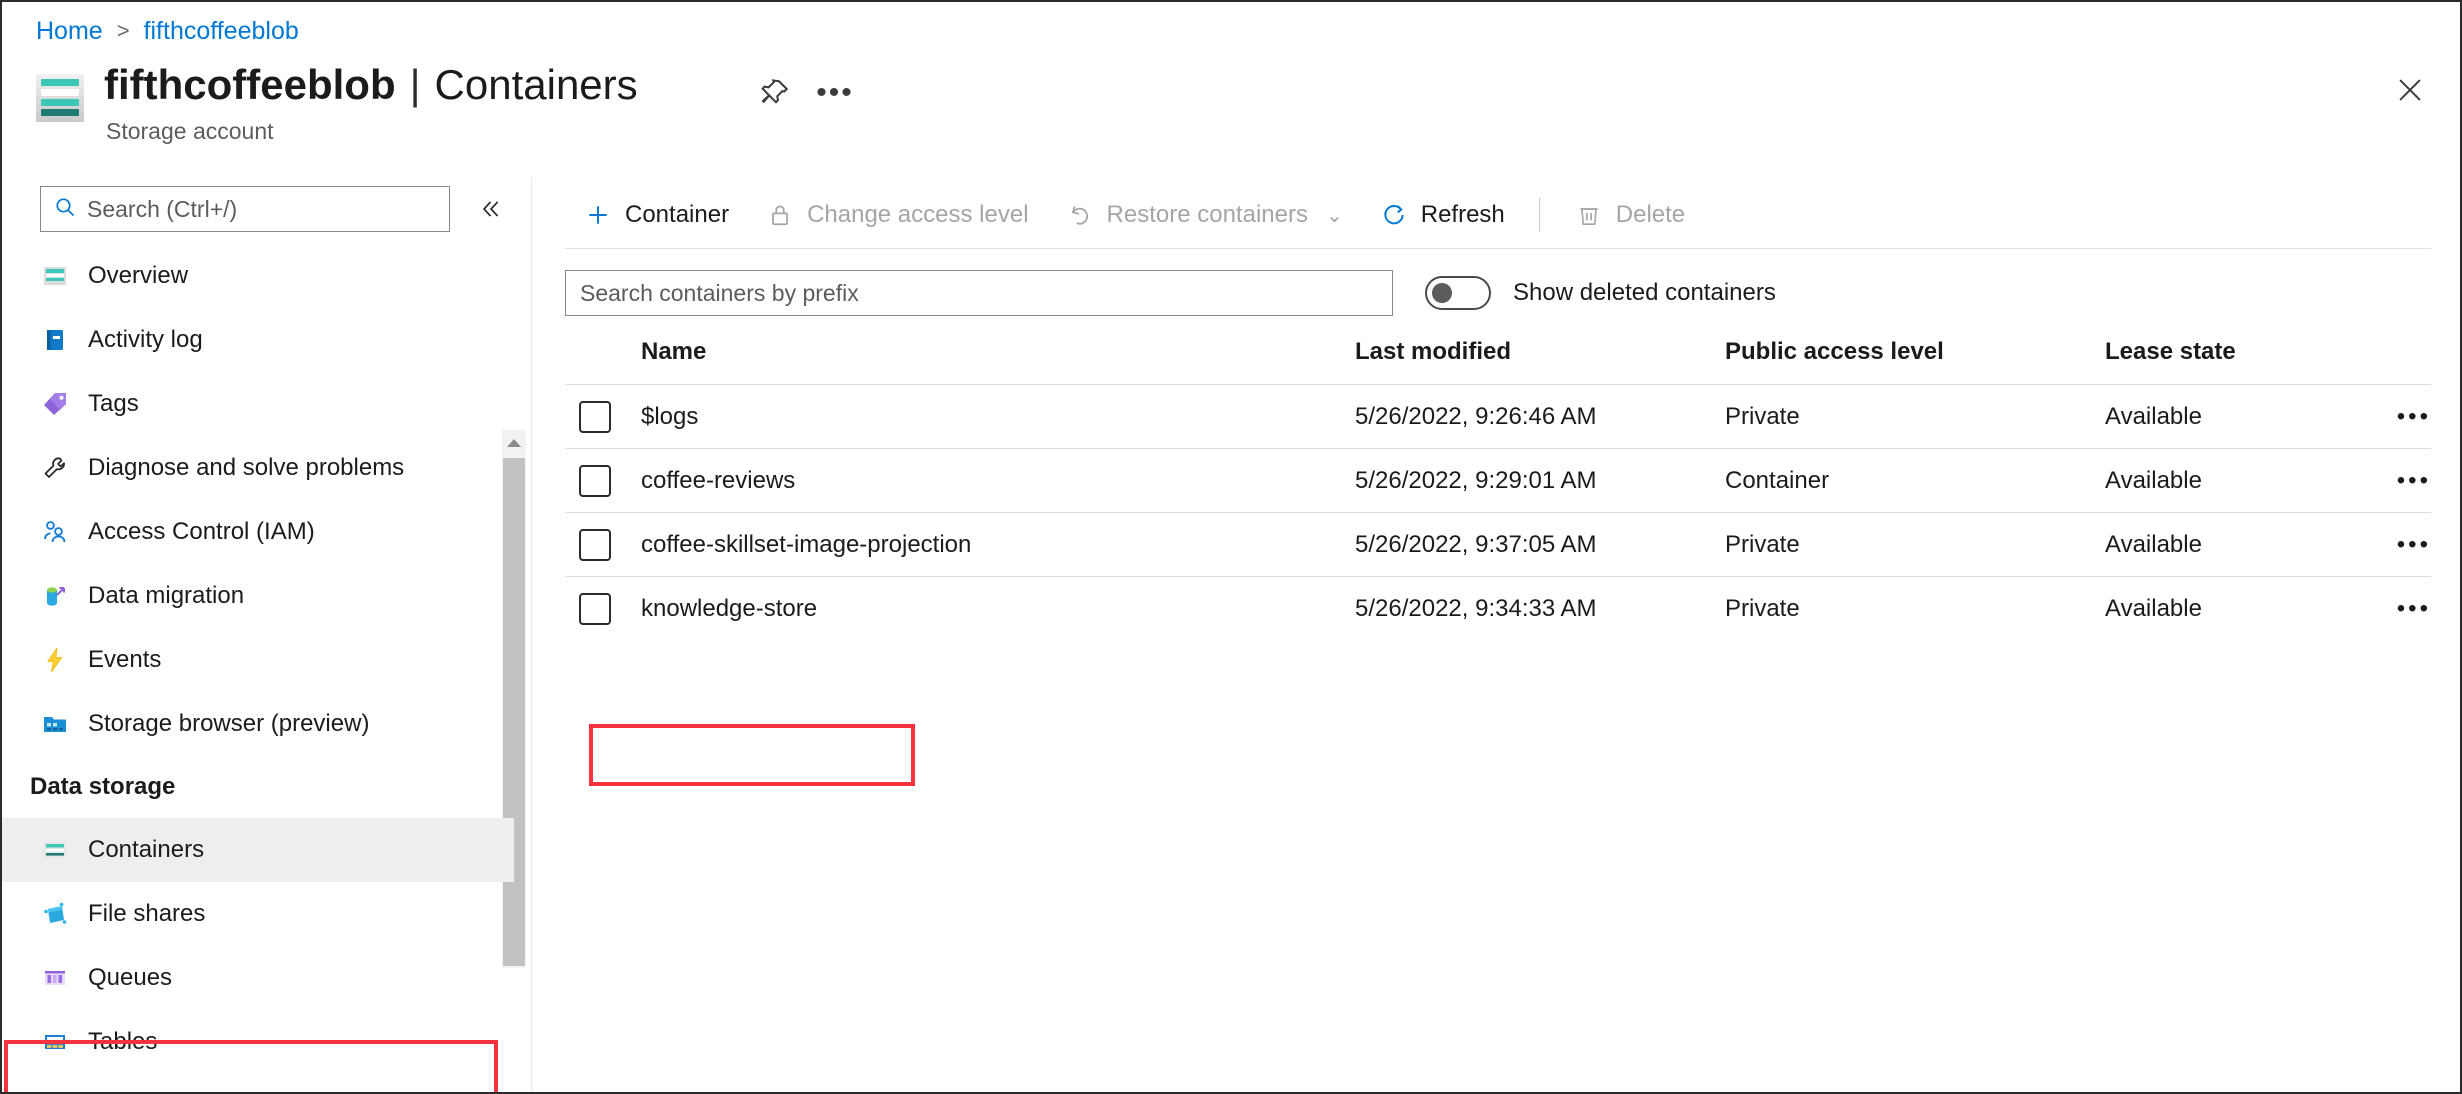 Image resolution: width=2462 pixels, height=1094 pixels. Describe the element at coordinates (250, 84) in the screenshot. I see `resource-name: fifthcoffeeblob` at that location.